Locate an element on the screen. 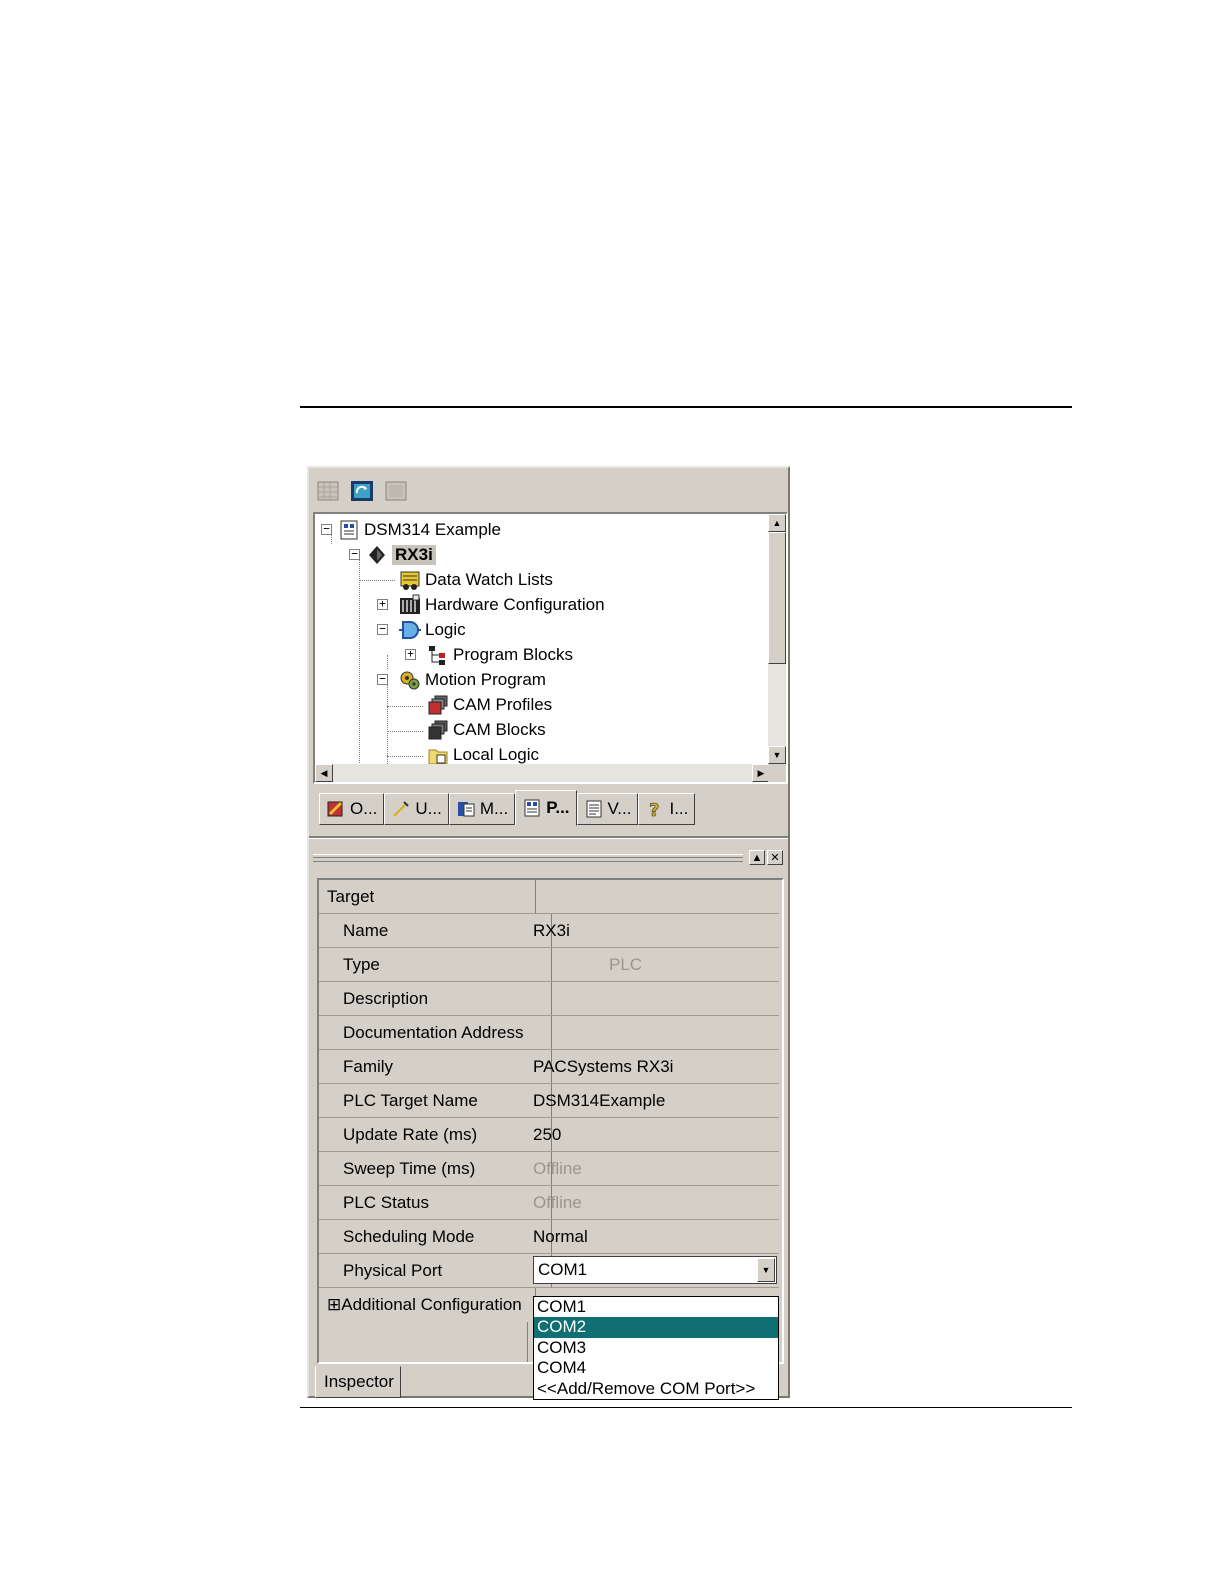 The image size is (1224, 1584). maximize-icon: ▲ is located at coordinates (757, 857).